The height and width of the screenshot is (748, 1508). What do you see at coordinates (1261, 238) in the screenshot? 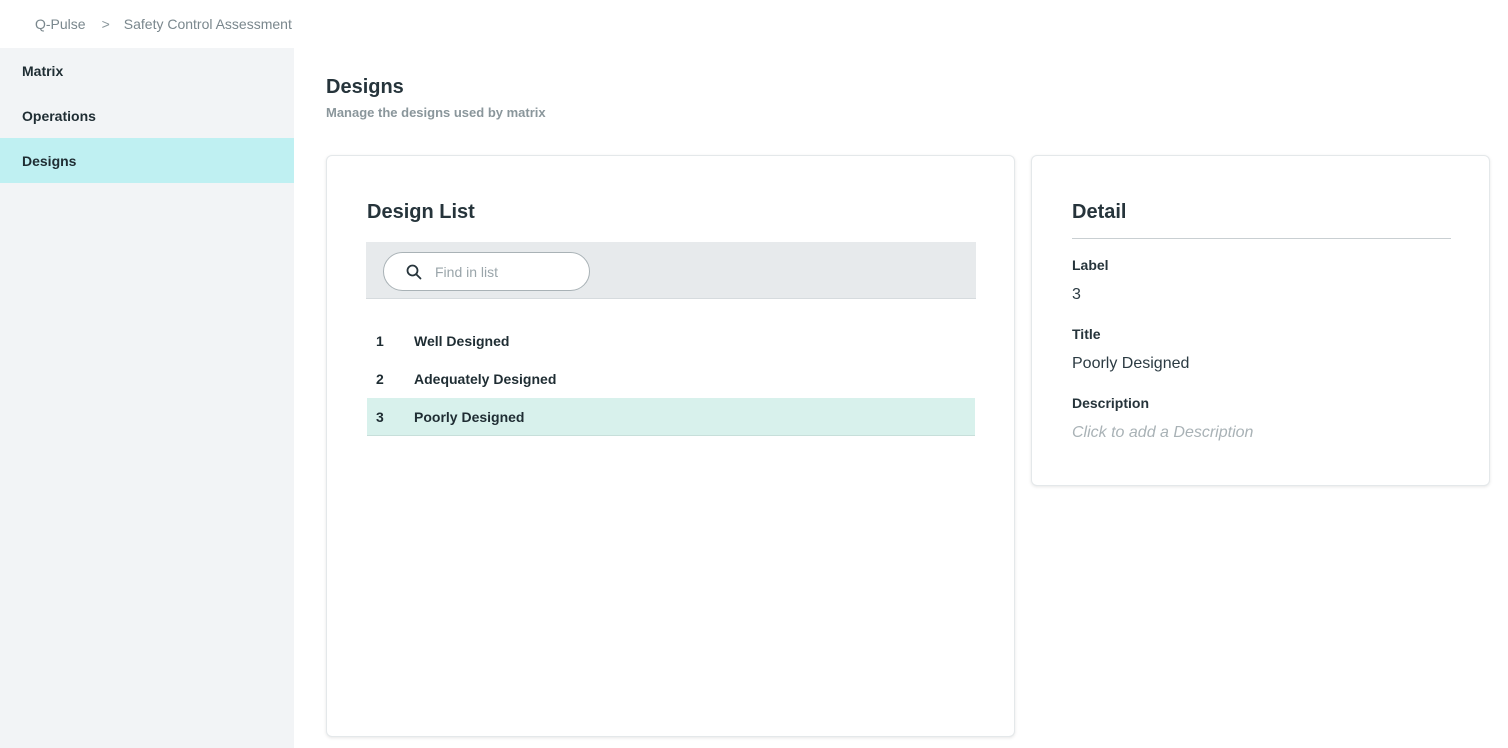
I see `detail-divider` at bounding box center [1261, 238].